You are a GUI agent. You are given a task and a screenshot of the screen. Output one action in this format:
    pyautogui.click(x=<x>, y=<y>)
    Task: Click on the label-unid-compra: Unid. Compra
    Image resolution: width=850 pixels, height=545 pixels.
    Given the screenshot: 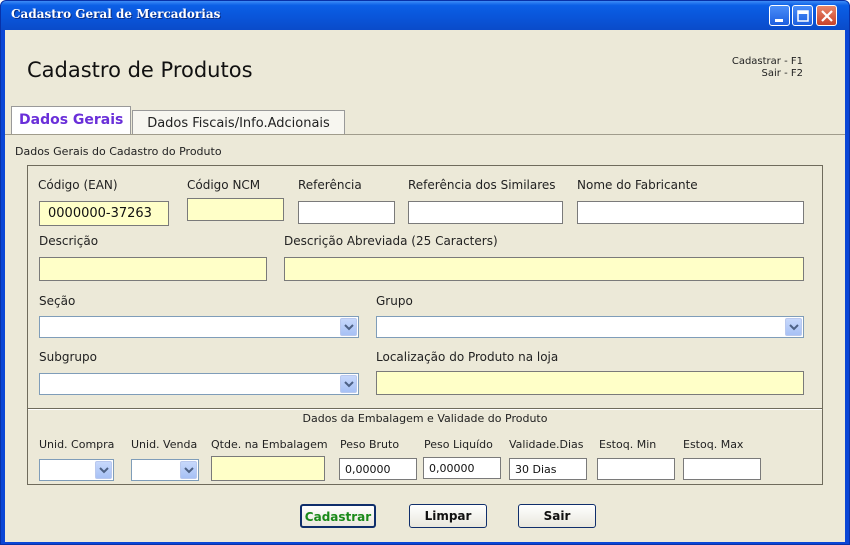 What is the action you would take?
    pyautogui.click(x=77, y=444)
    